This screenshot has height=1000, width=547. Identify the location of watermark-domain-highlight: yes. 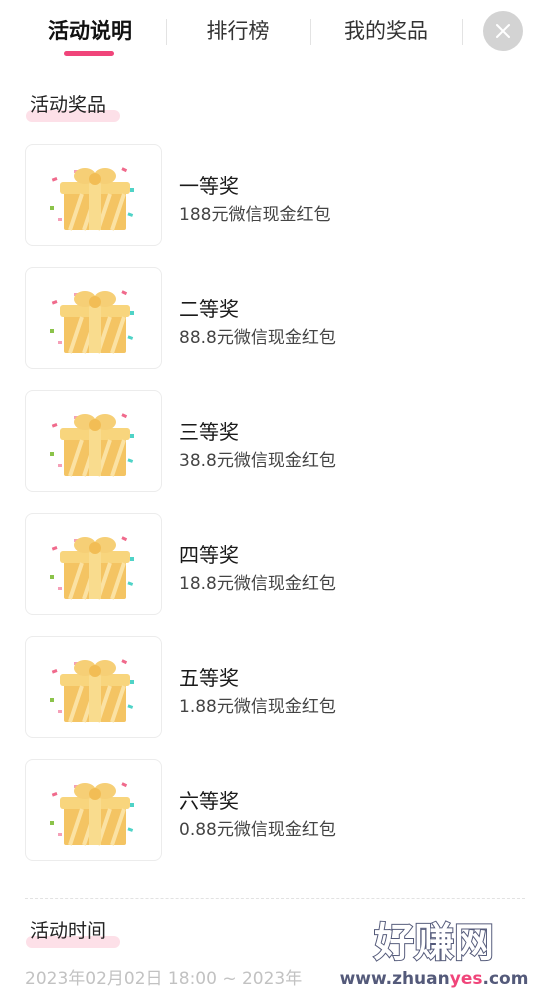
(466, 979).